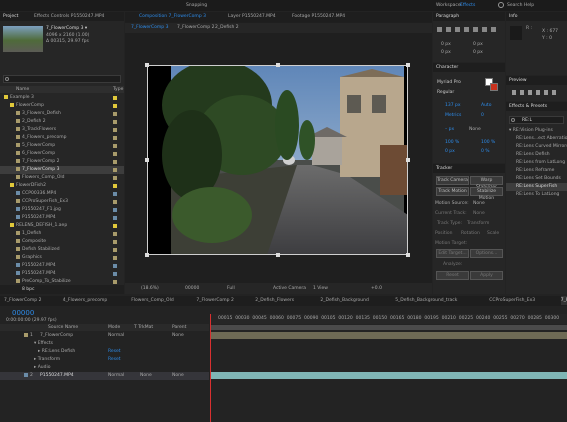  I want to click on tab-layer: Layer P1550247.MP4, so click(252, 16).